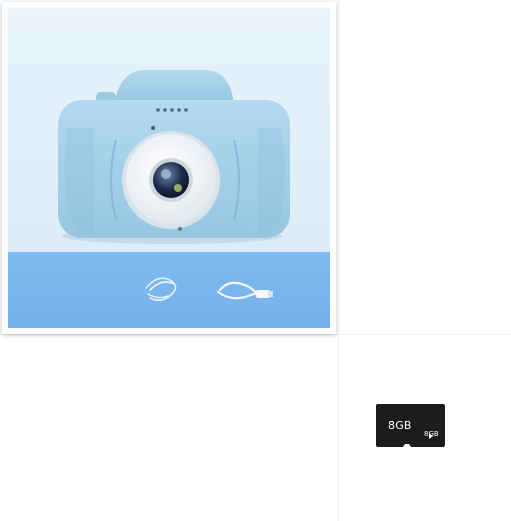  Describe the element at coordinates (255, 334) in the screenshot. I see `grid-divider-horizontal` at that location.